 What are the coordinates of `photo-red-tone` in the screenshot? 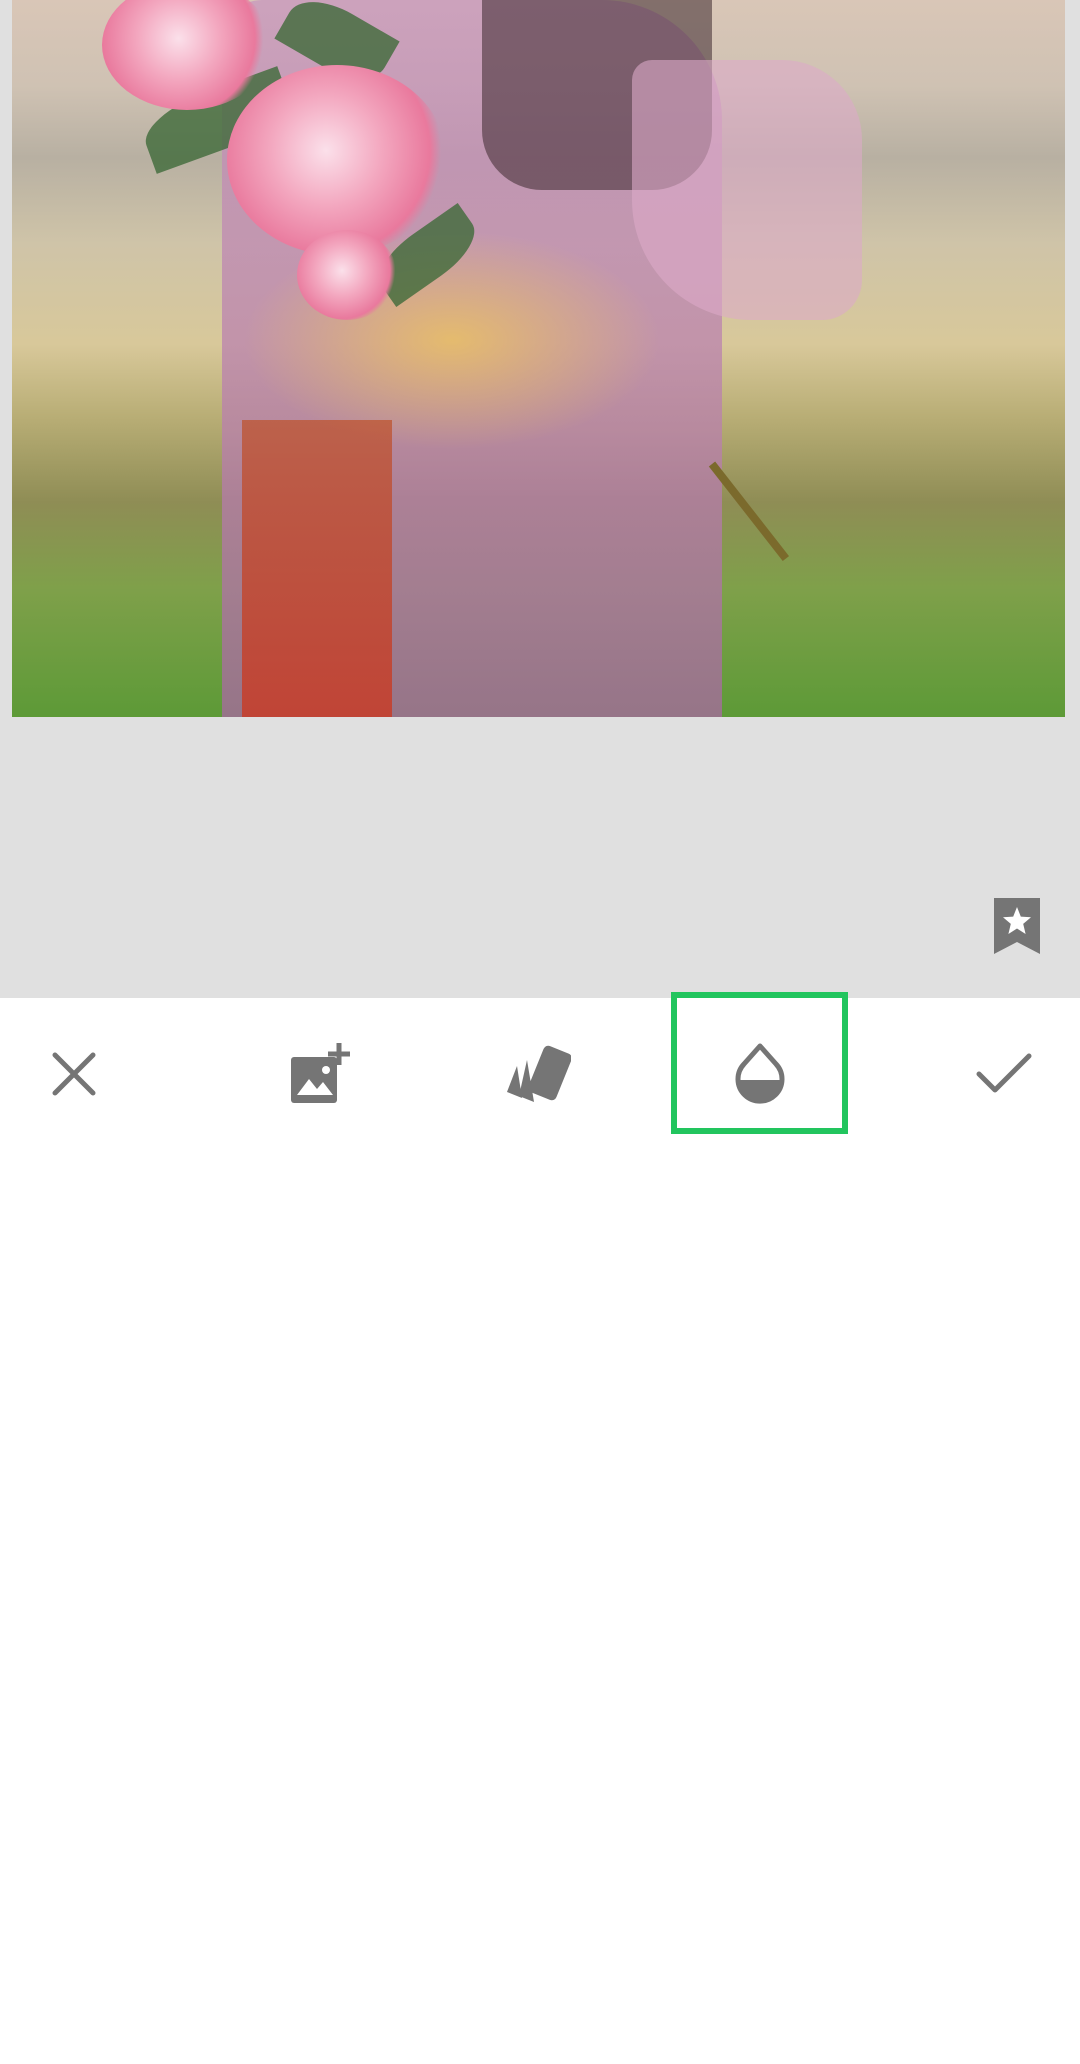 It's located at (317, 568).